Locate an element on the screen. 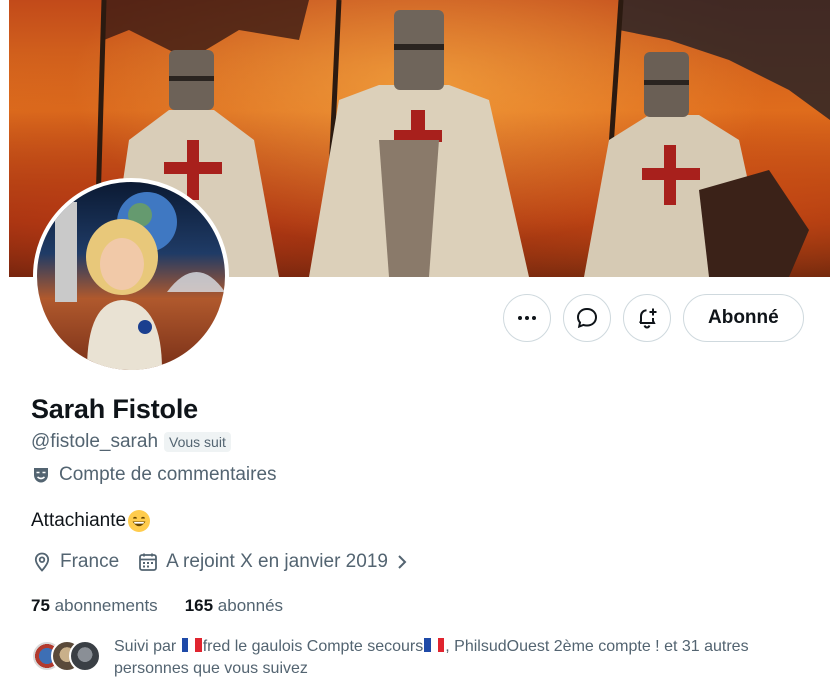 This screenshot has height=684, width=830. notifications-button is located at coordinates (647, 318).